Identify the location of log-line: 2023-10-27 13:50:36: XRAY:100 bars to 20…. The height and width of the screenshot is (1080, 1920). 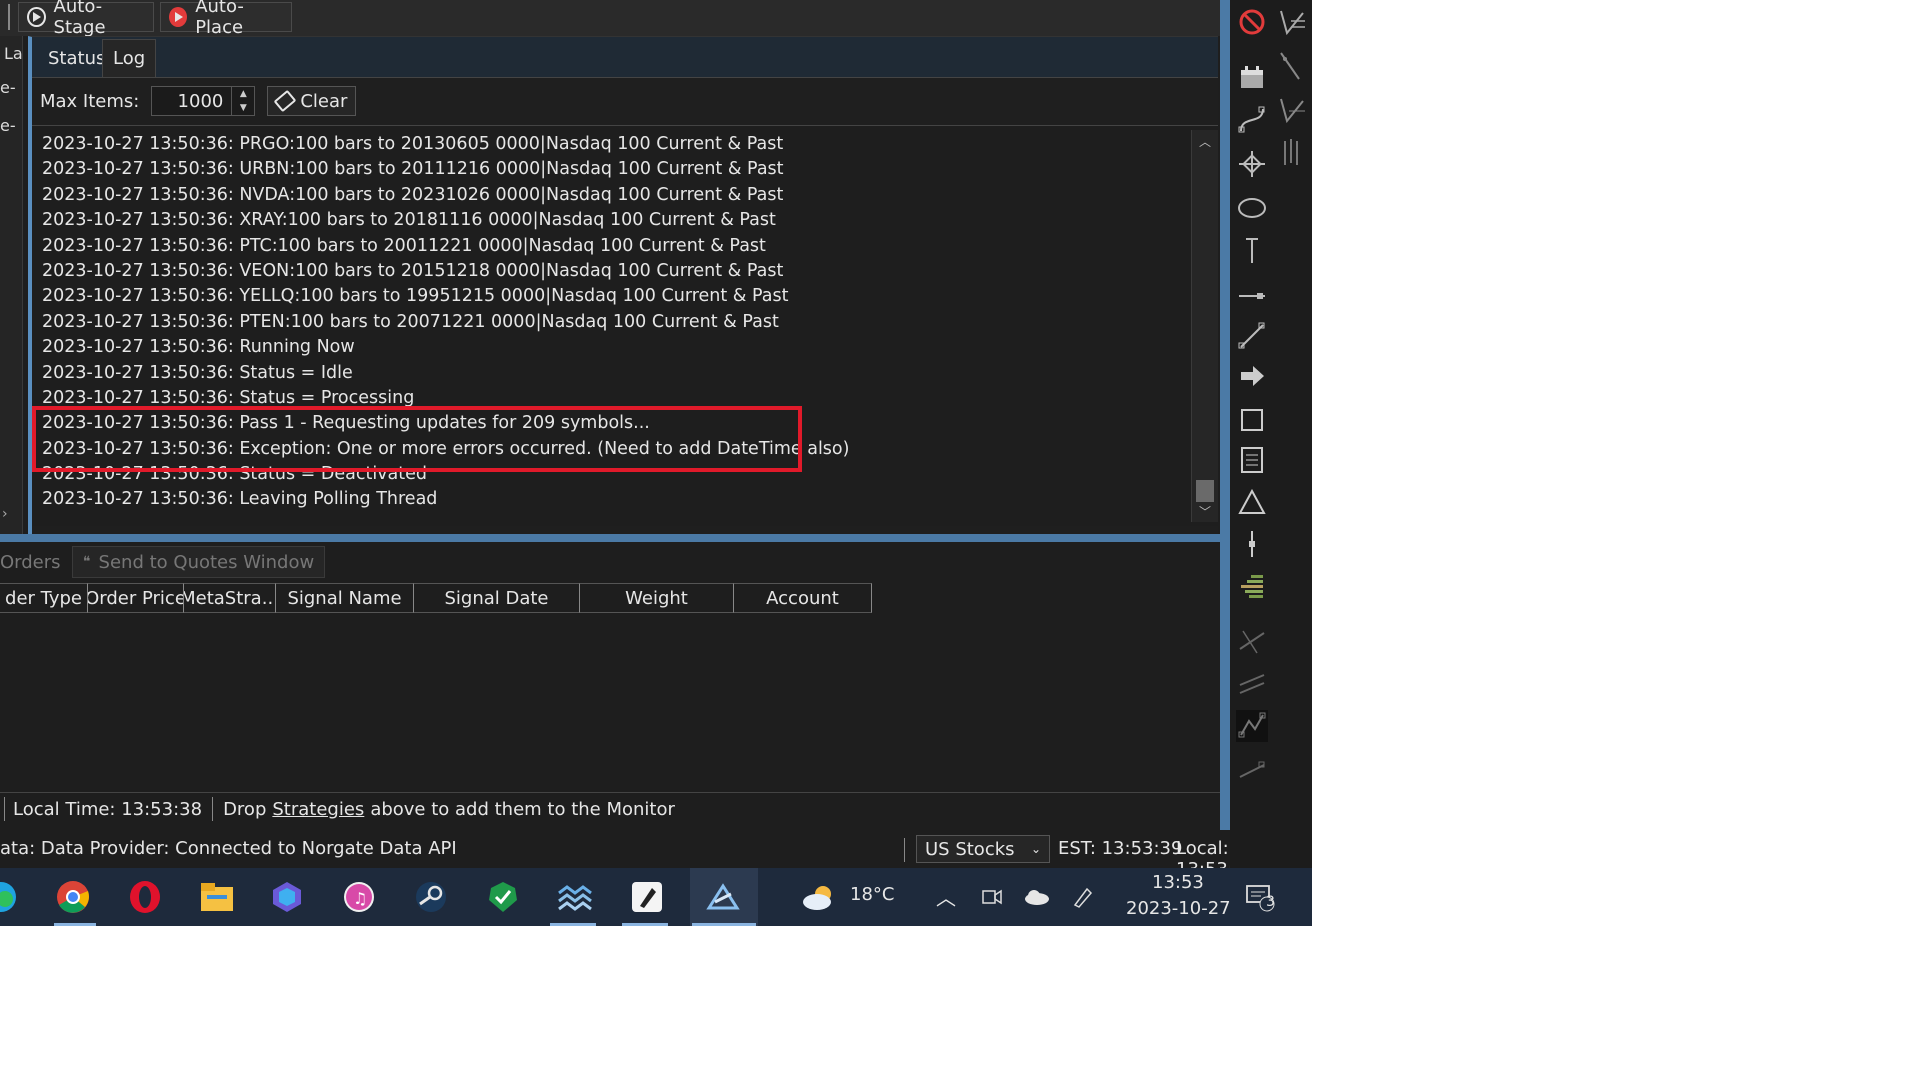
(409, 220).